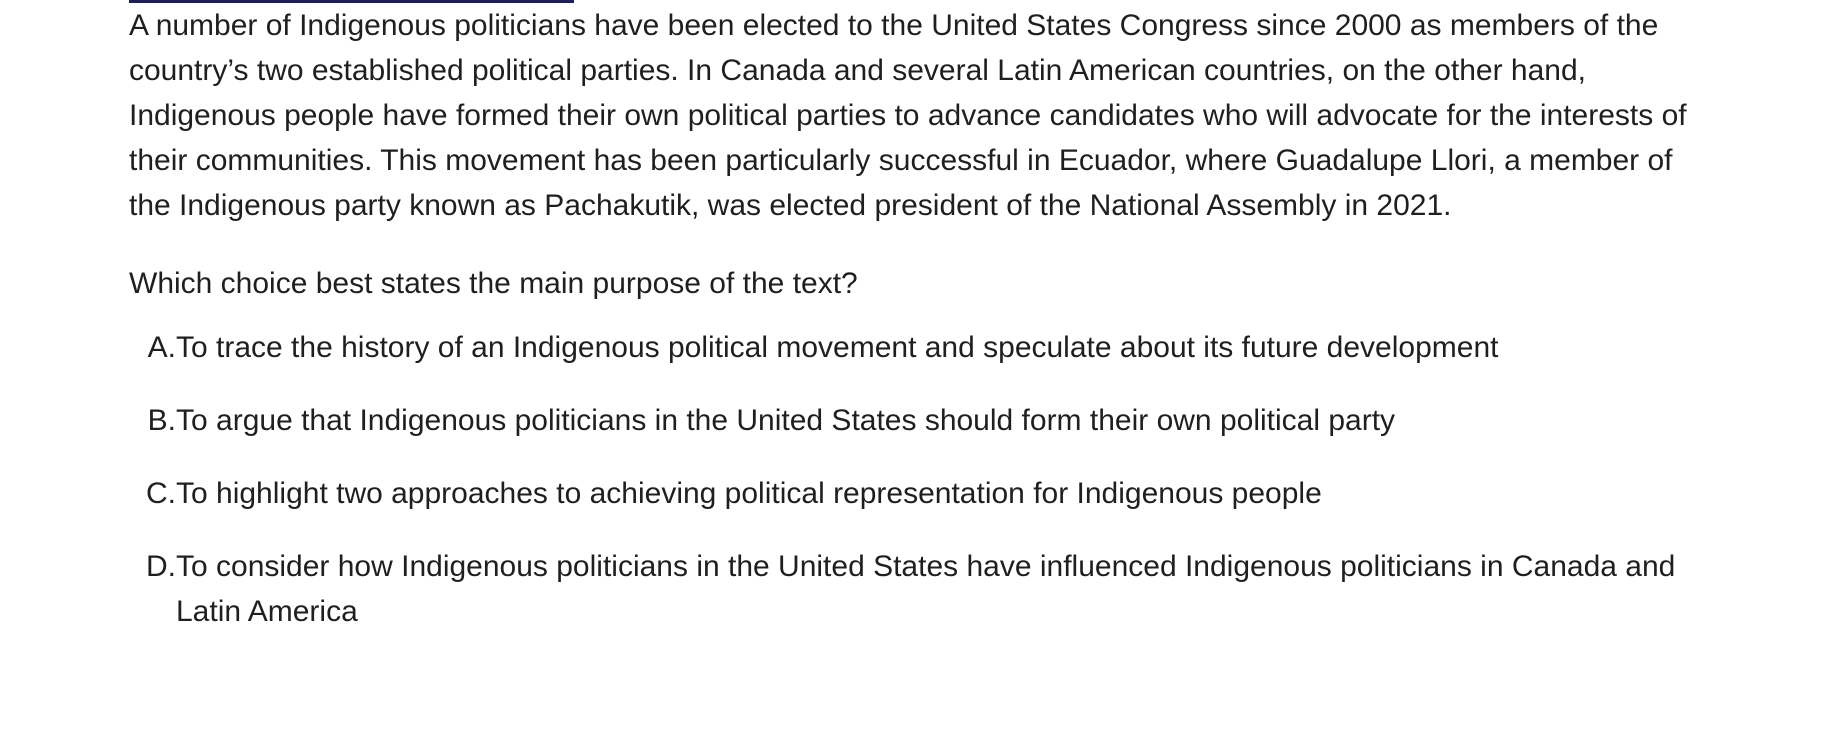 The image size is (1836, 738). What do you see at coordinates (152, 493) in the screenshot?
I see `choice-c-letter: C` at bounding box center [152, 493].